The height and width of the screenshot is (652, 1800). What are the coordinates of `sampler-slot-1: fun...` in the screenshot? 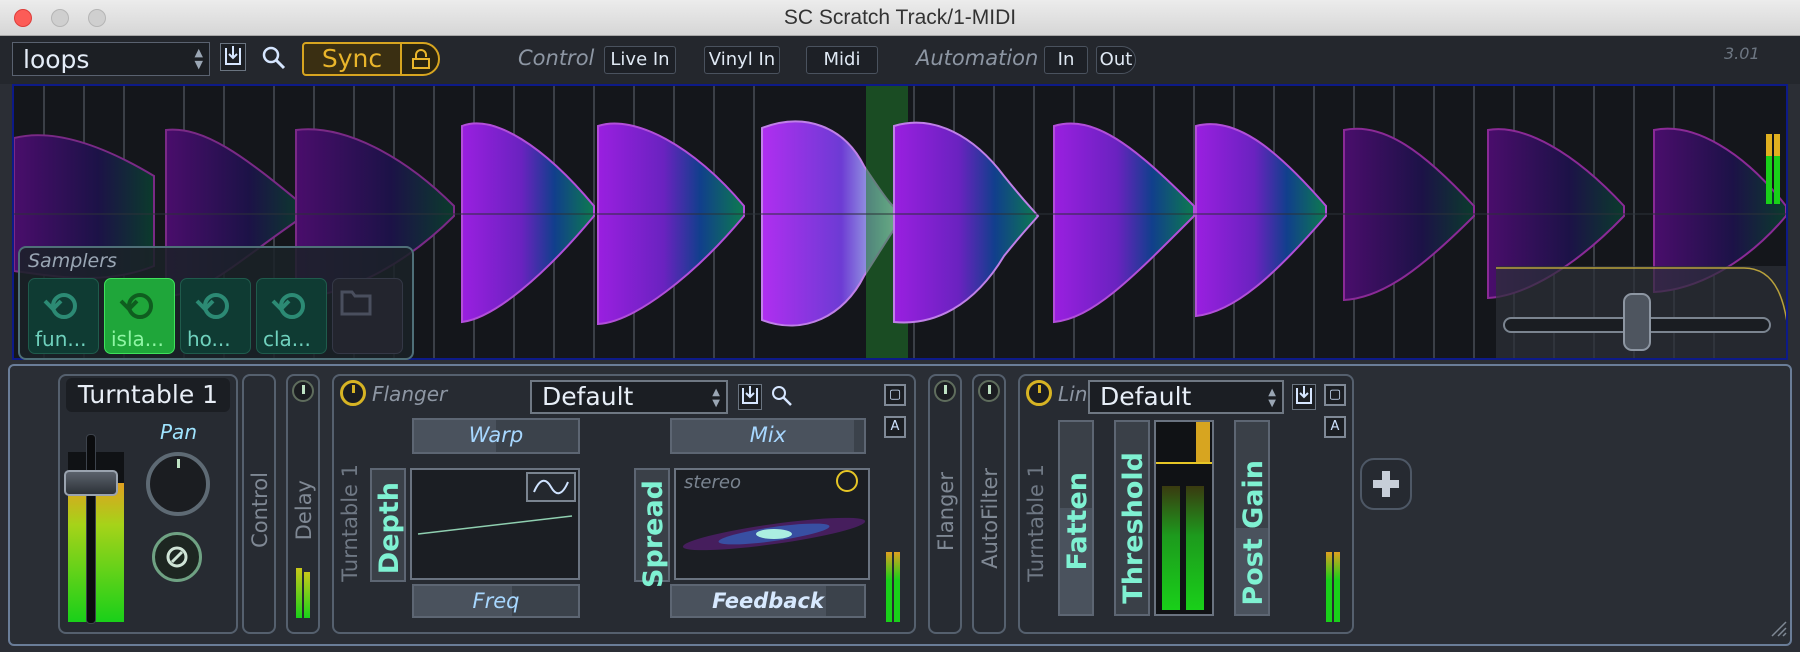 It's located at (63, 316).